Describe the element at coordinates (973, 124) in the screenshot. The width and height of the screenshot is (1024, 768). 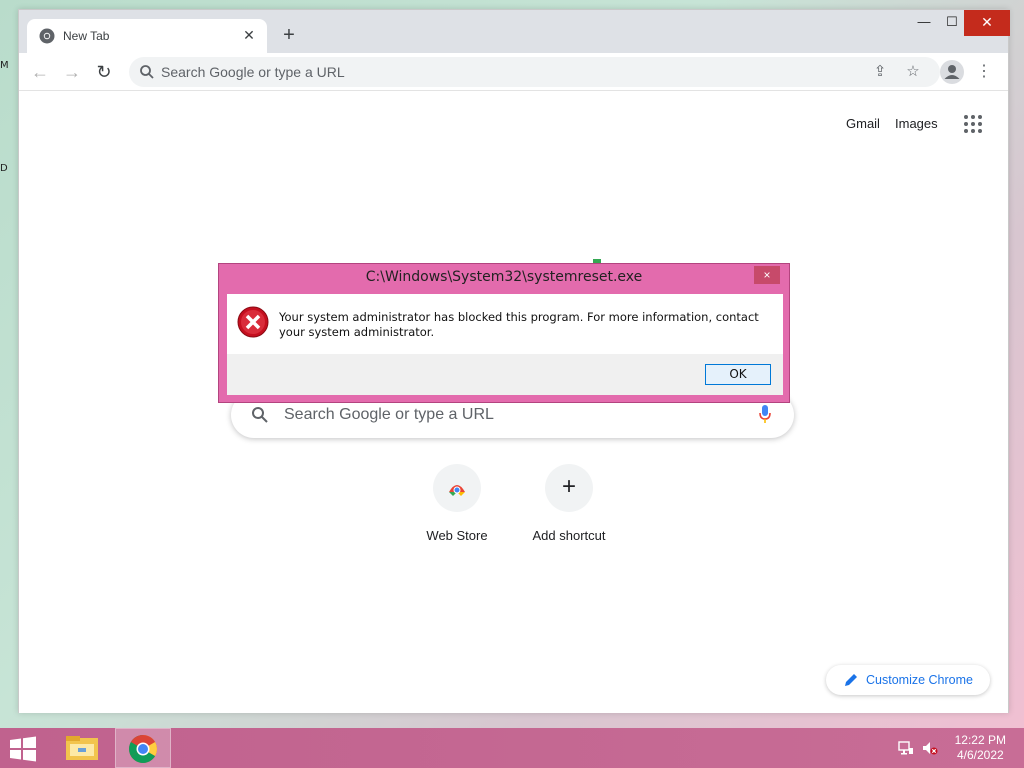
I see `google-apps-icon` at that location.